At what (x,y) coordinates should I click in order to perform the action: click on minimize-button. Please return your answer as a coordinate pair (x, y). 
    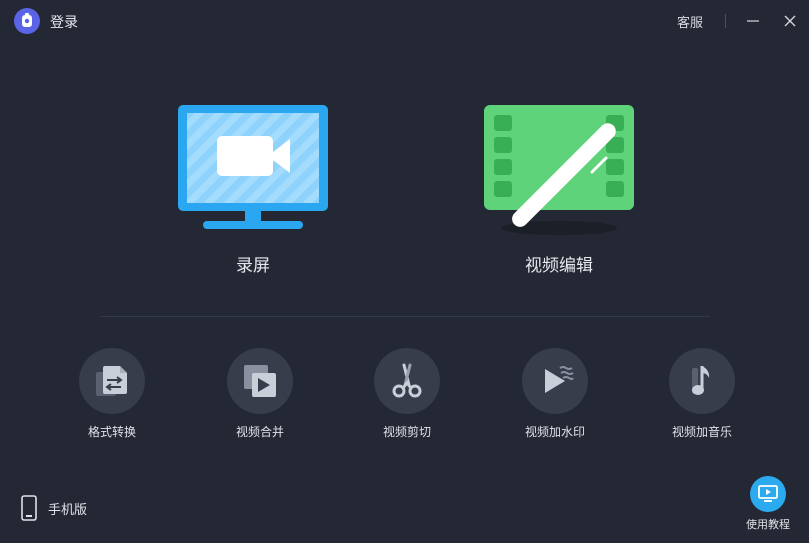
    Looking at the image, I should click on (753, 21).